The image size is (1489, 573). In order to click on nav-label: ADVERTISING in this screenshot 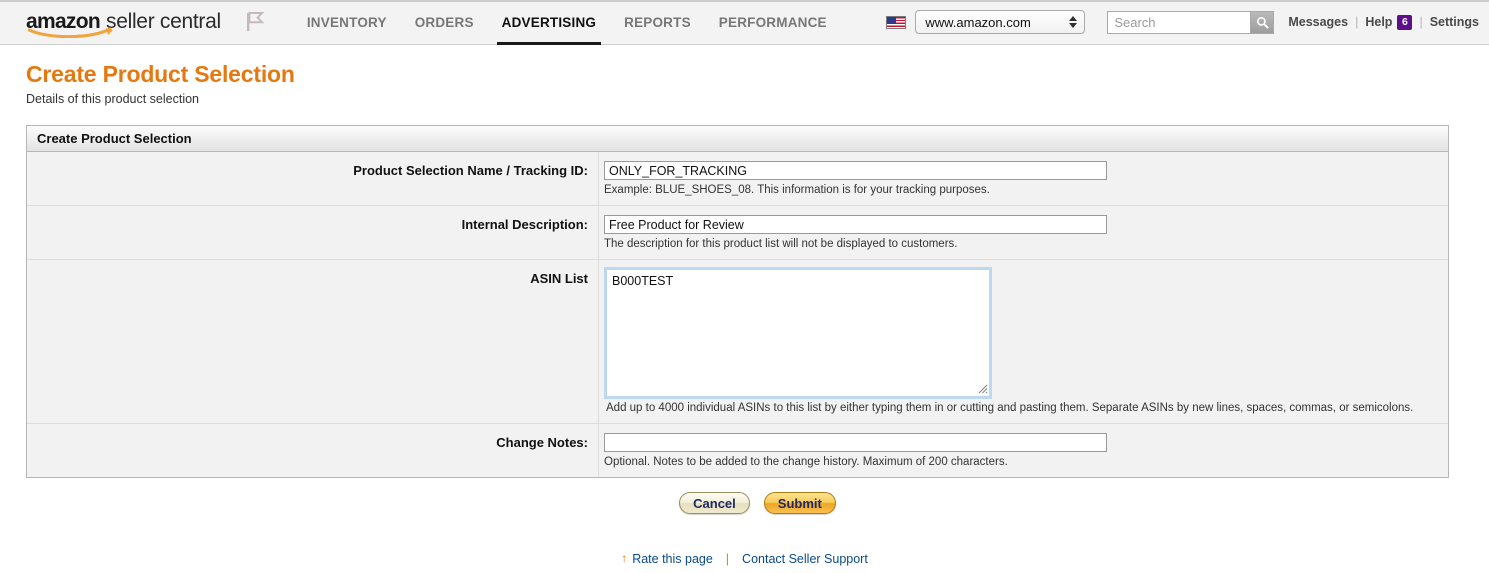, I will do `click(549, 22)`.